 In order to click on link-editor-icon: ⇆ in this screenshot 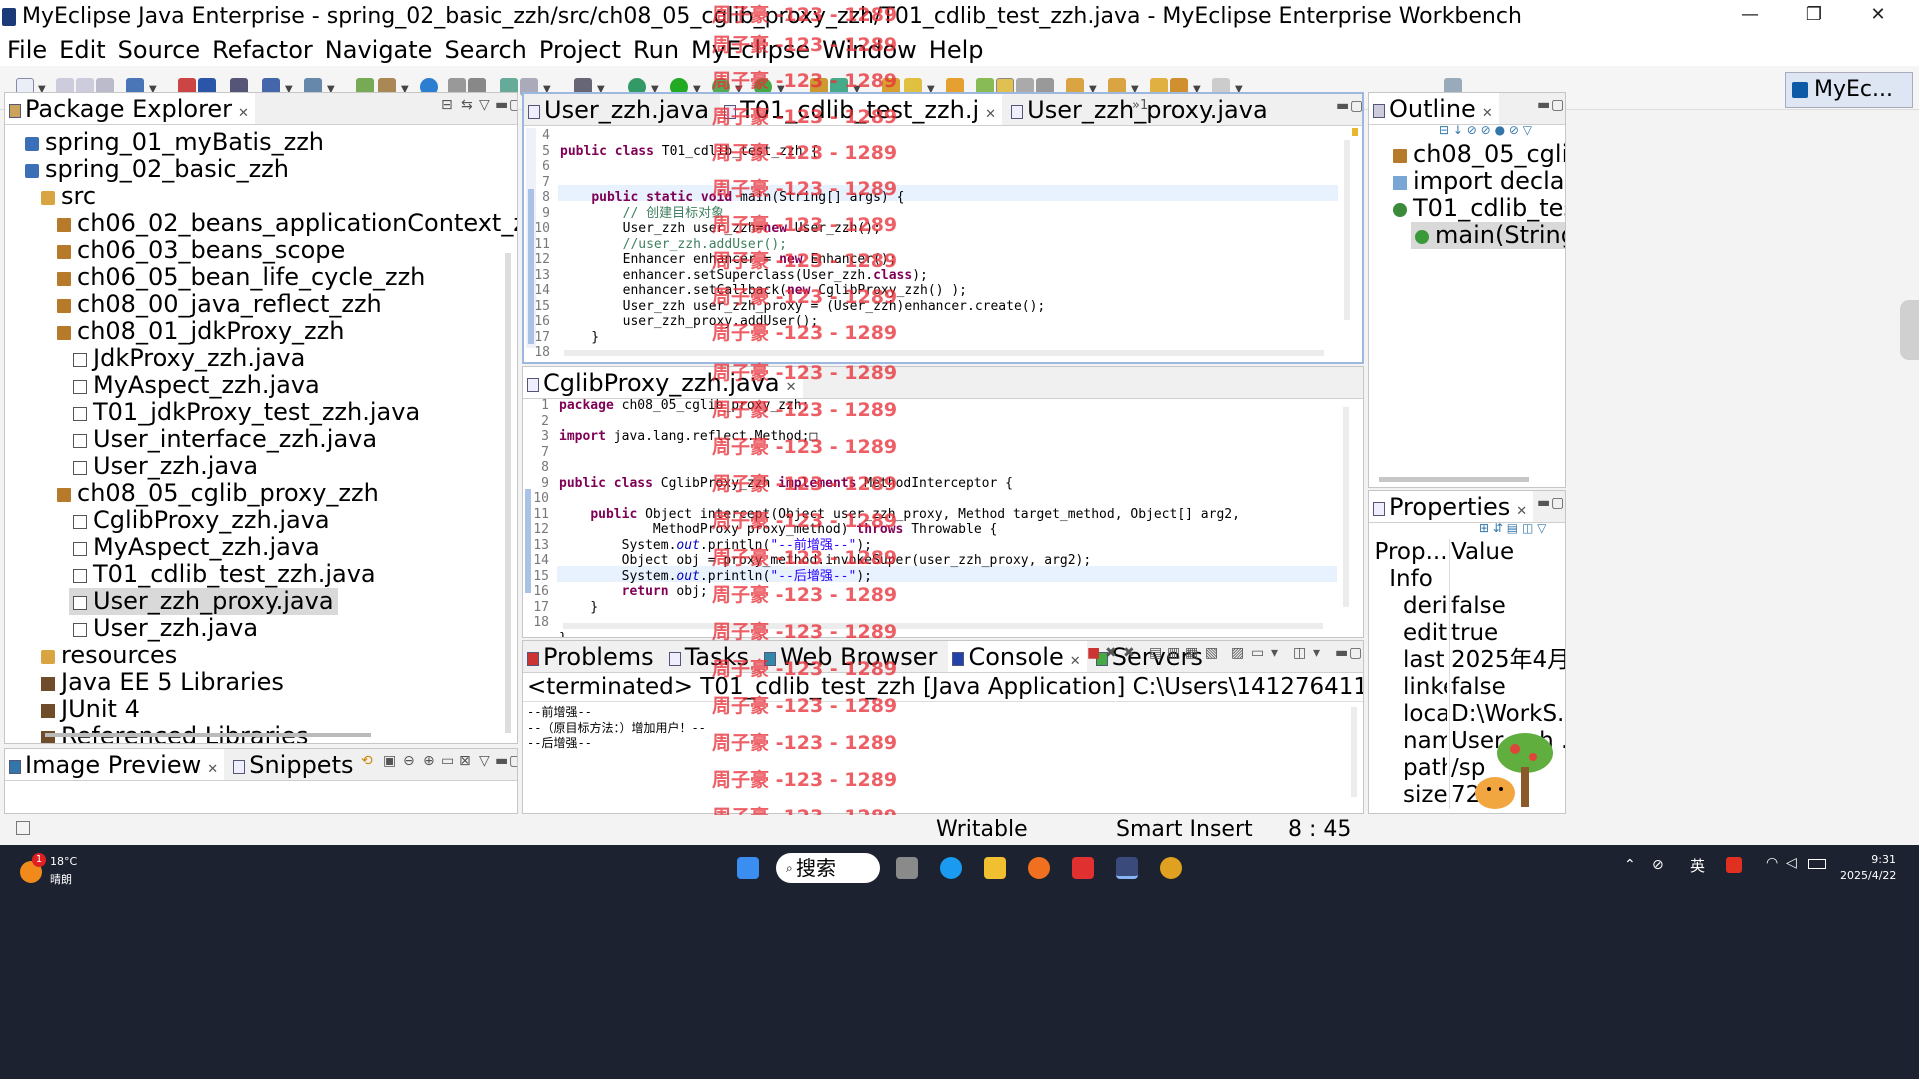, I will do `click(467, 105)`.